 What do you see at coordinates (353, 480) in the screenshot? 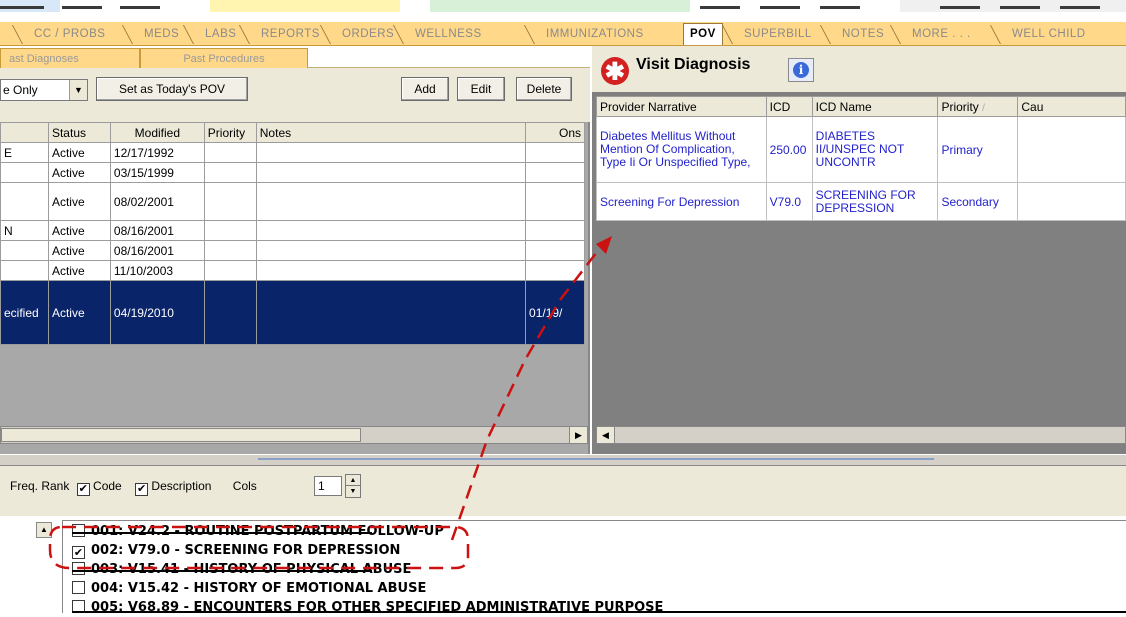
I see `stepper-up-icon: ▲` at bounding box center [353, 480].